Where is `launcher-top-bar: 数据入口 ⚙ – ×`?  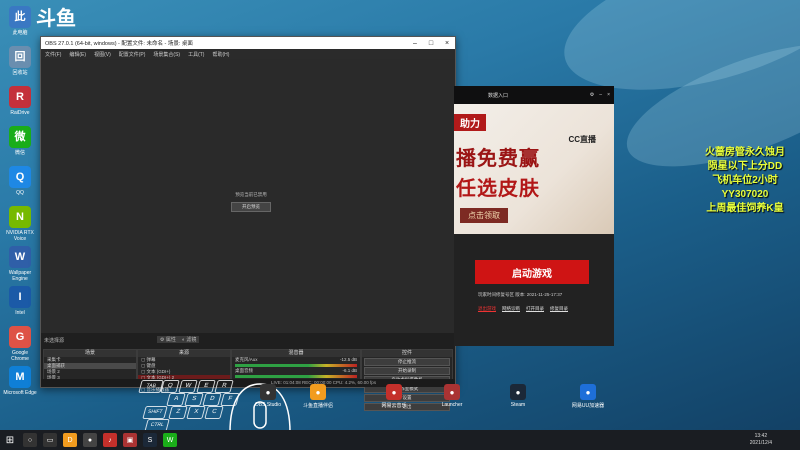
launcher-top-bar: 数据入口 ⚙ – × is located at coordinates (534, 95).